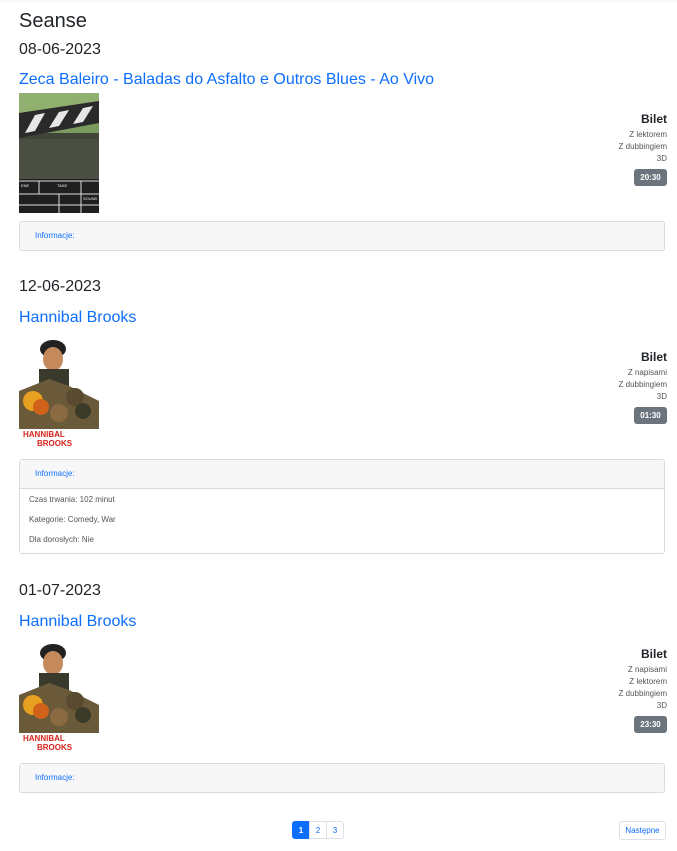  I want to click on detail-duration: Czas trwania: 102 minut, so click(72, 499).